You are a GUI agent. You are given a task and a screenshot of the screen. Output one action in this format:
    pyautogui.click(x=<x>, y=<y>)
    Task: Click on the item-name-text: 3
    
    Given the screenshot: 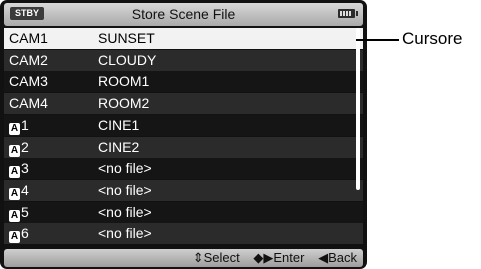 What is the action you would take?
    pyautogui.click(x=25, y=168)
    